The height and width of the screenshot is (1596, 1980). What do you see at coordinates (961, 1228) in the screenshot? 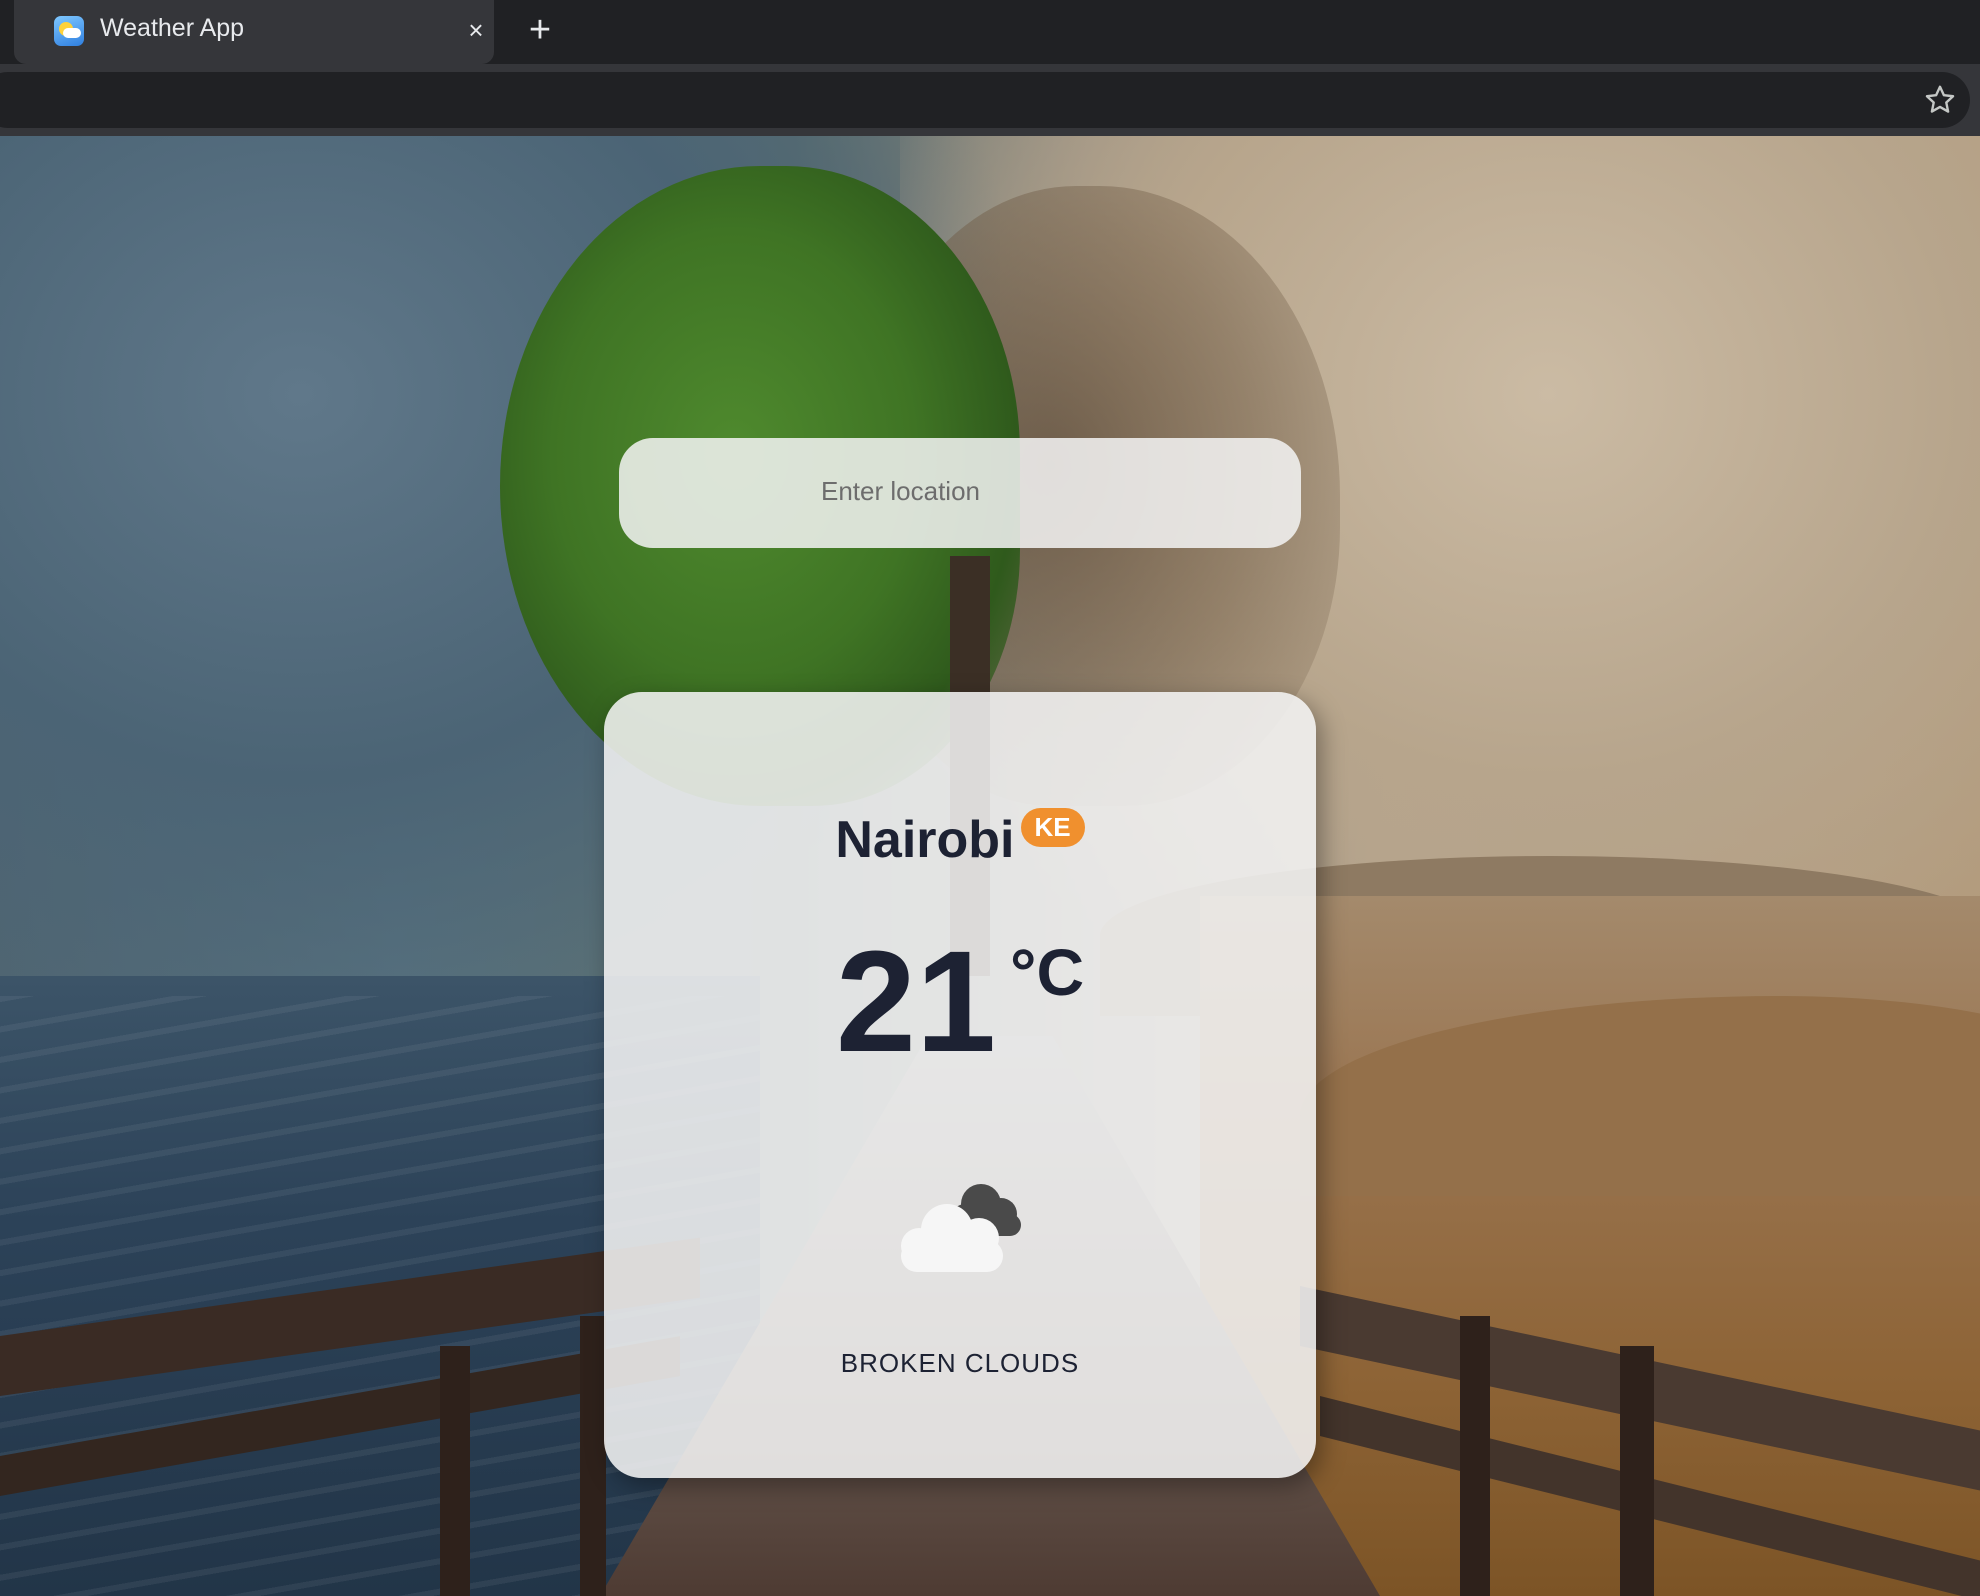
I see `broken-clouds-icon` at bounding box center [961, 1228].